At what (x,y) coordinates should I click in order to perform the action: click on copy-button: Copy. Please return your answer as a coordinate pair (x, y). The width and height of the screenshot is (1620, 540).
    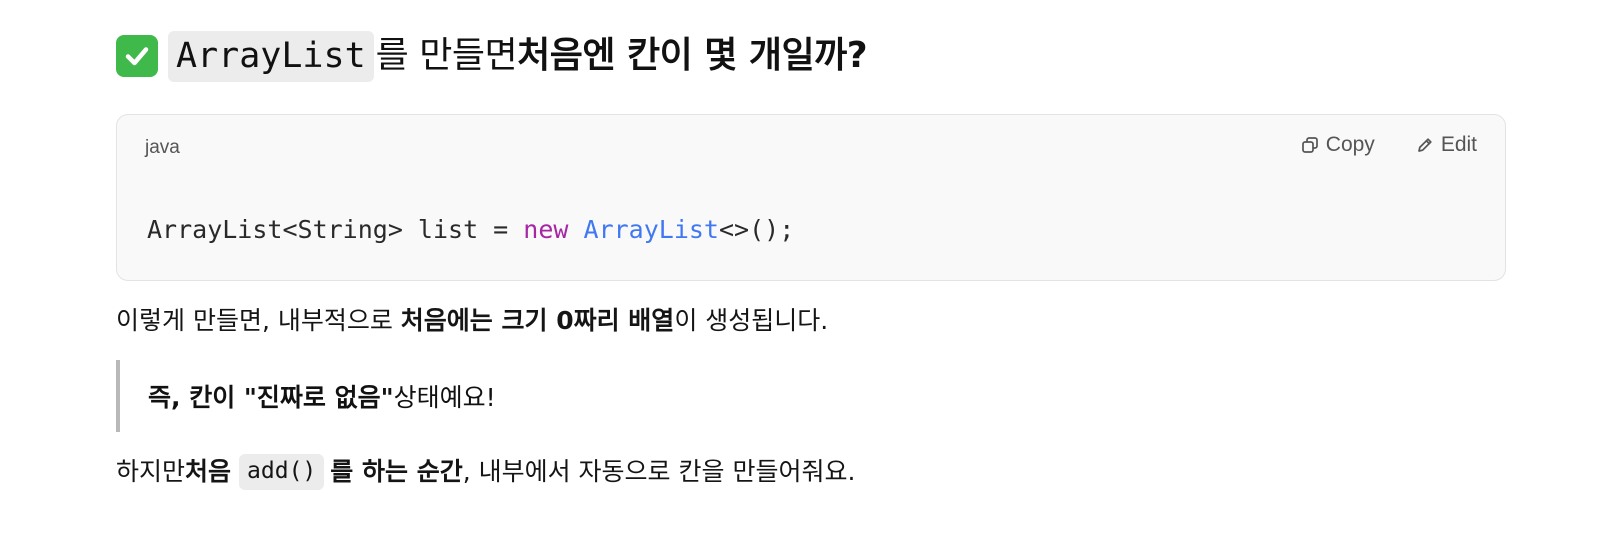
    Looking at the image, I should click on (1337, 145).